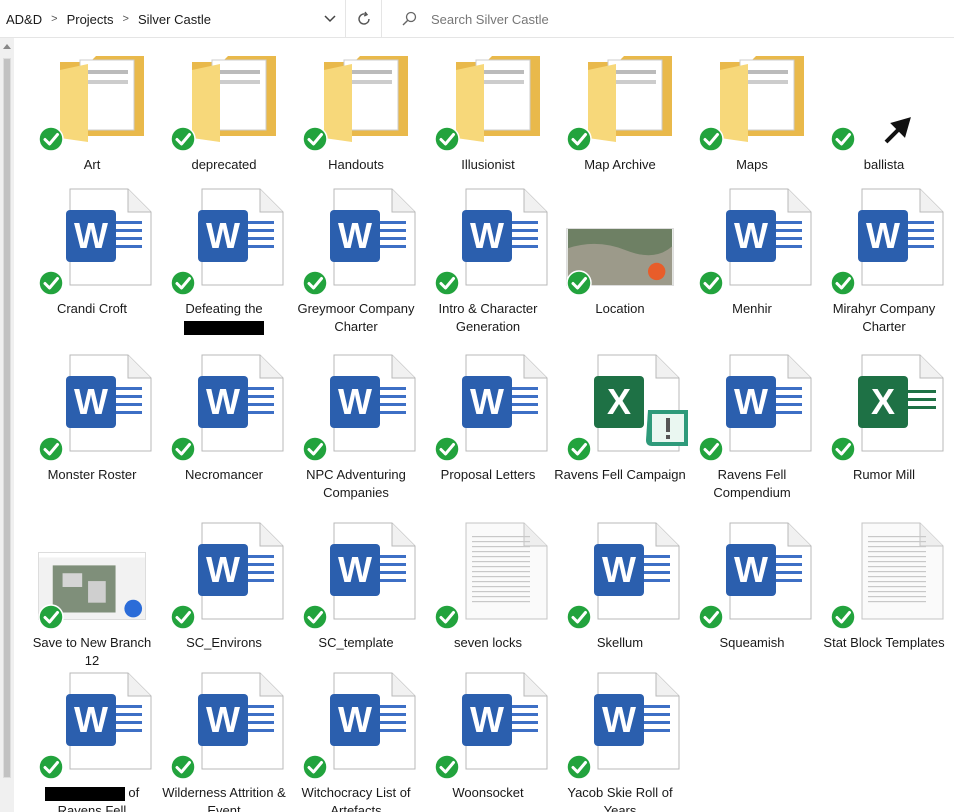 The image size is (954, 812). Describe the element at coordinates (330, 18) in the screenshot. I see `chevron-down-icon` at that location.